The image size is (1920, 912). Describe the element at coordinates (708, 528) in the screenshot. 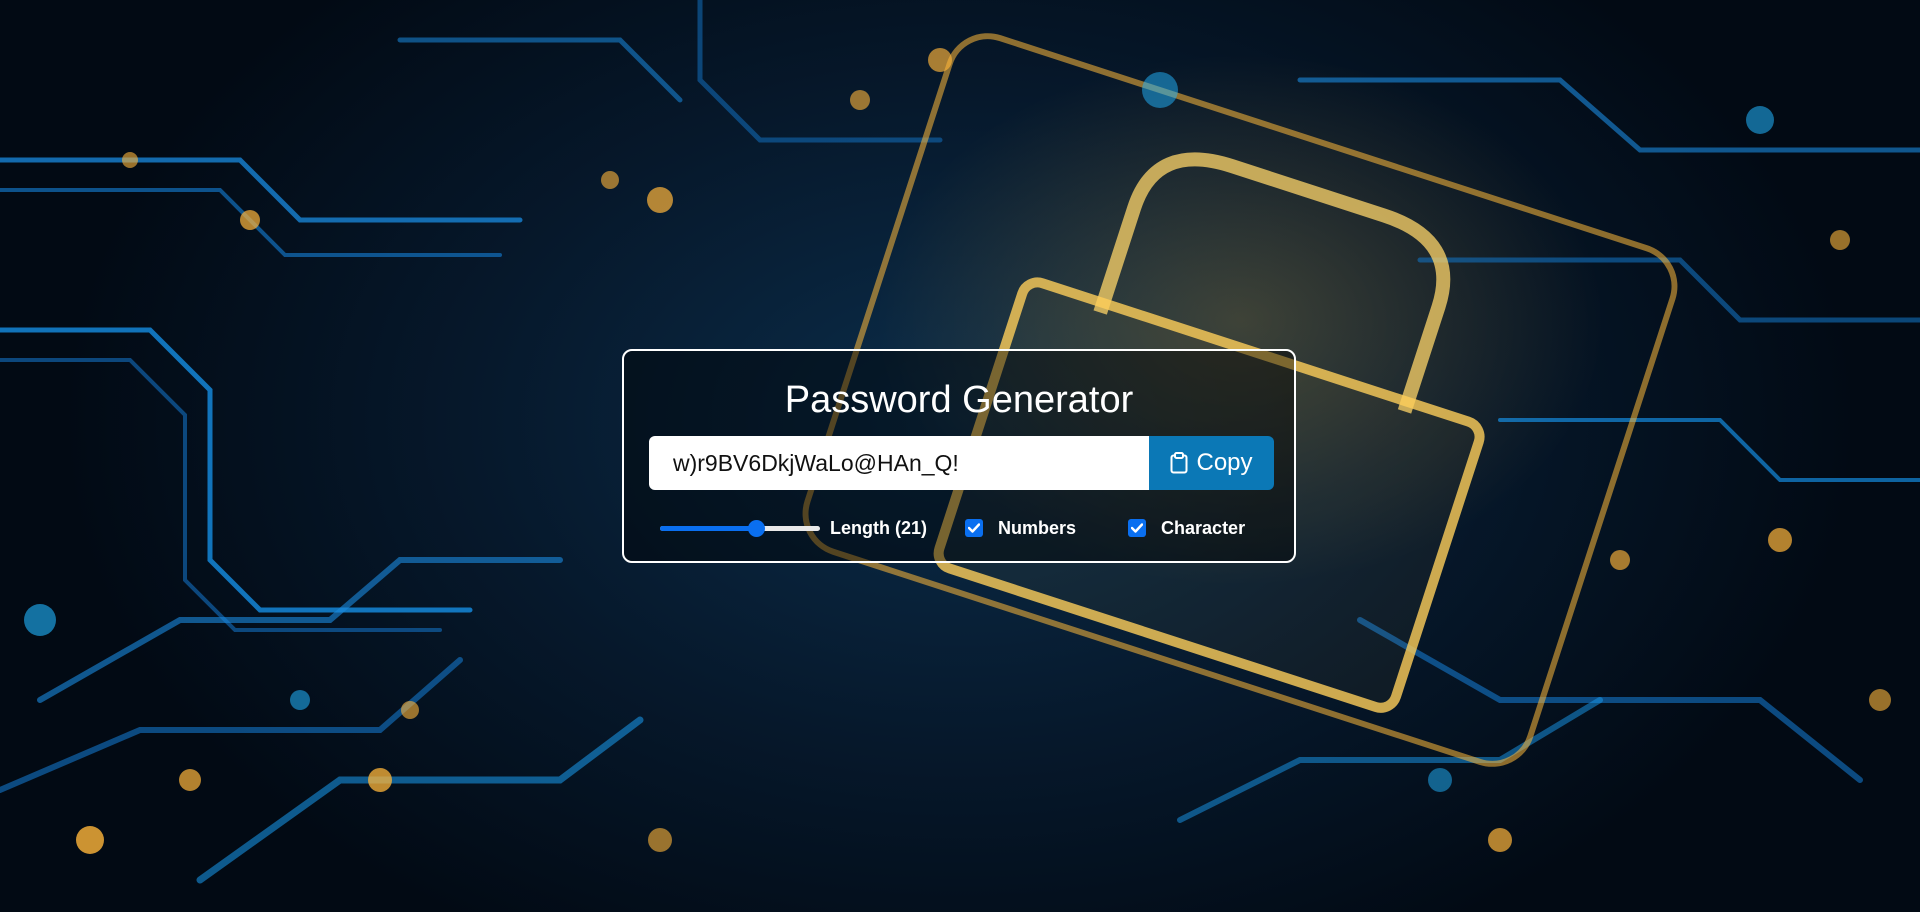

I see `length-slider-fill` at that location.